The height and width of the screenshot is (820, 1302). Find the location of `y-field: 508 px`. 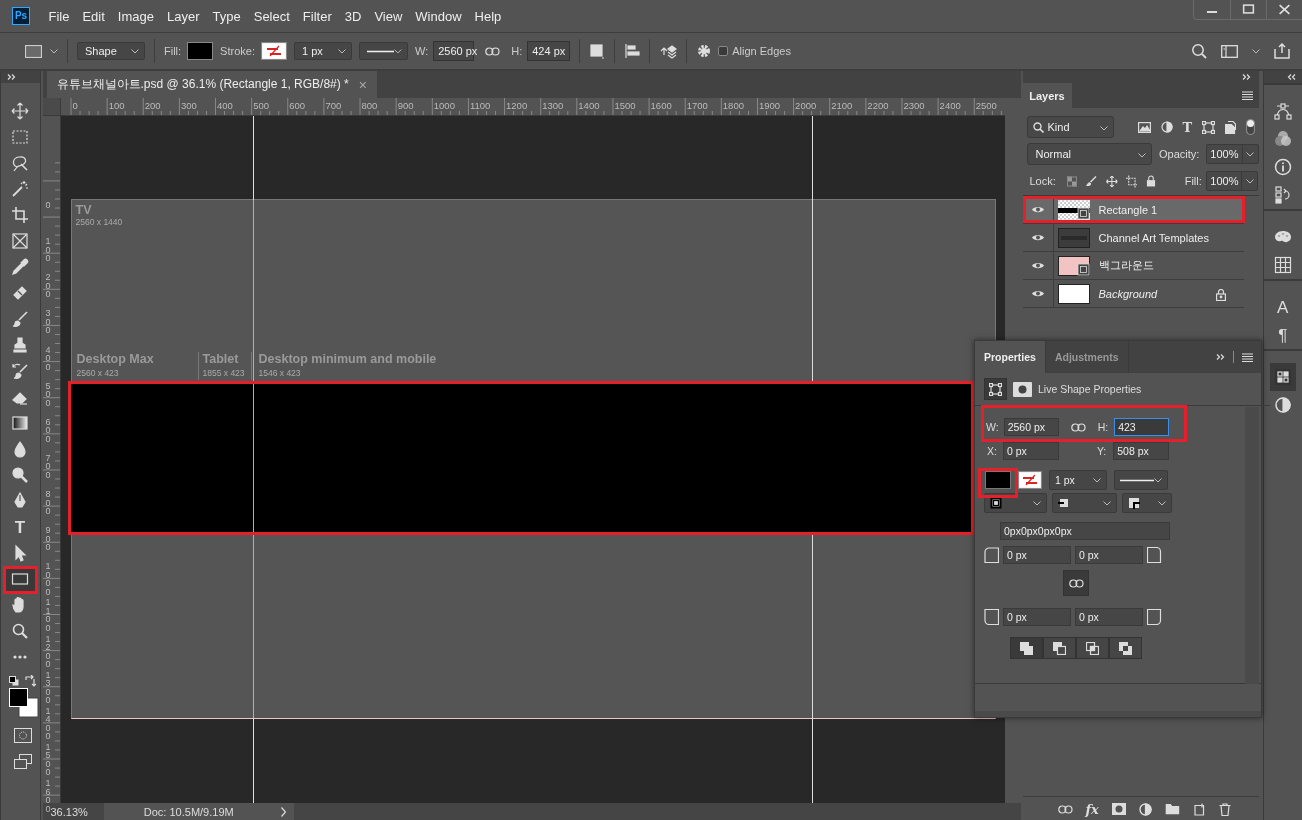

y-field: 508 px is located at coordinates (1141, 451).